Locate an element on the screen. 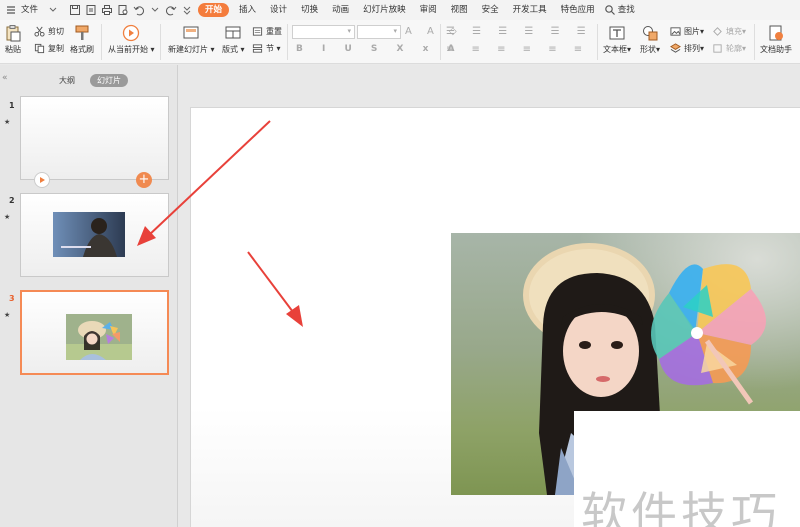  picture-button: 图片▾ is located at coordinates (687, 31).